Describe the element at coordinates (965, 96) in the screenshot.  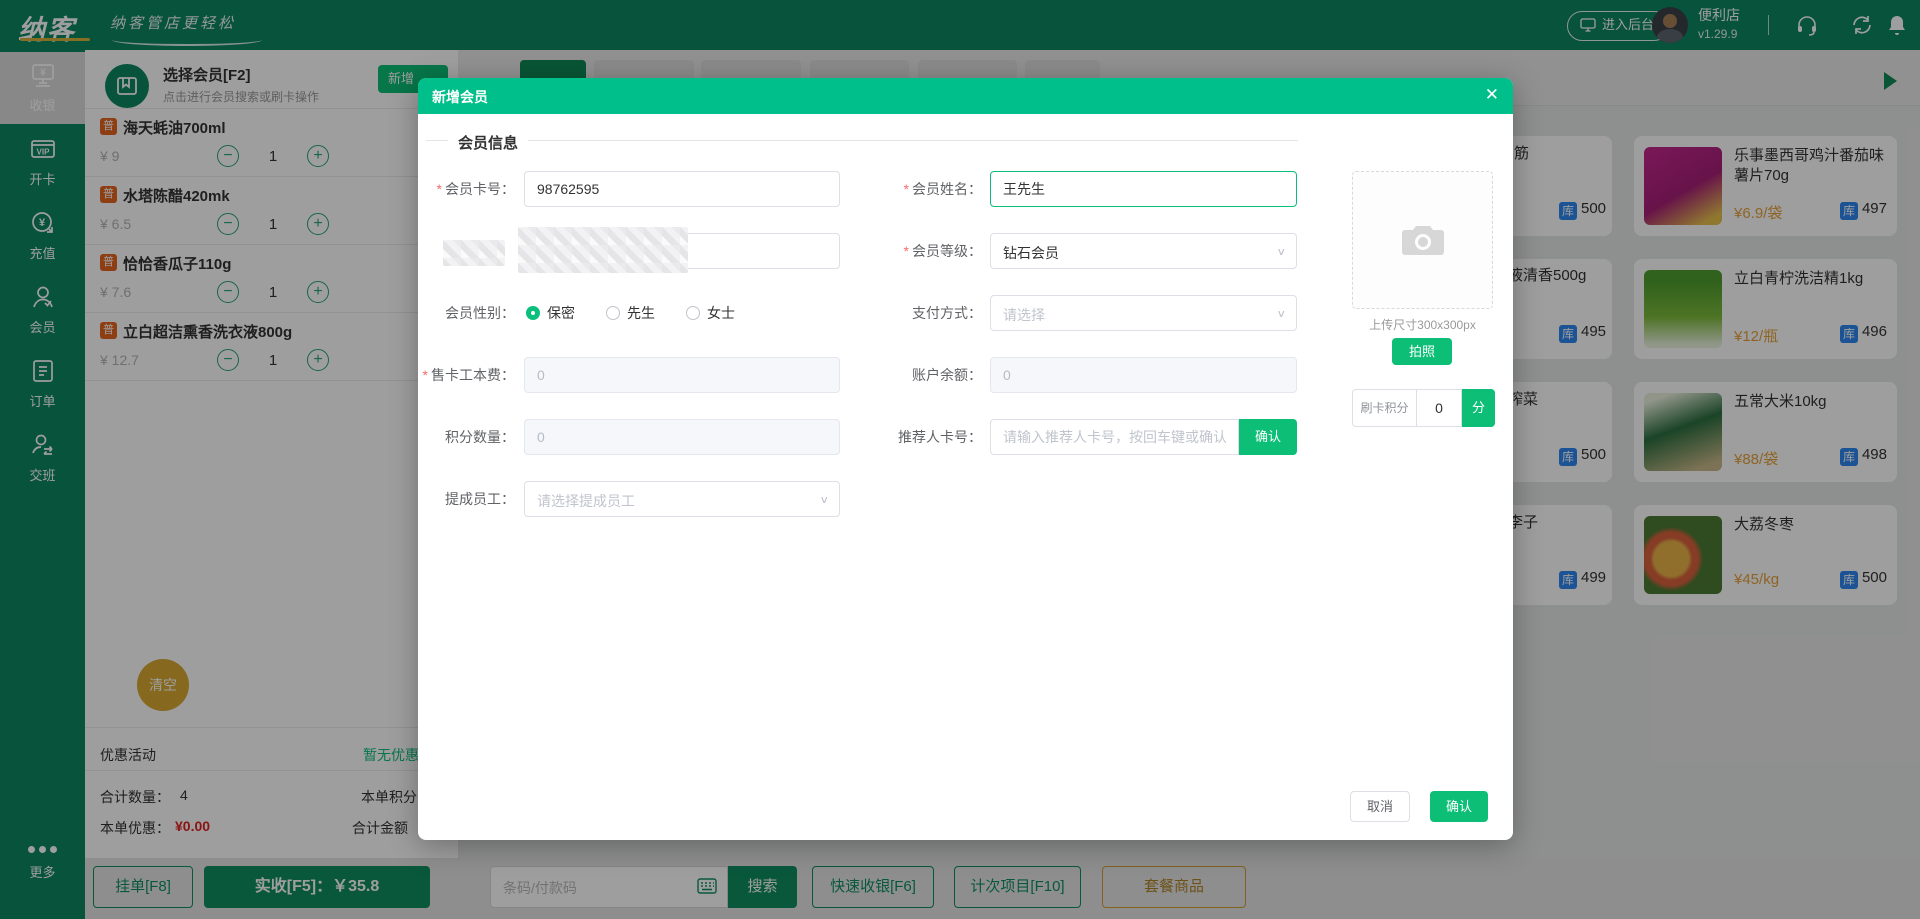
I see `modal-header: 新增会员 ✕` at that location.